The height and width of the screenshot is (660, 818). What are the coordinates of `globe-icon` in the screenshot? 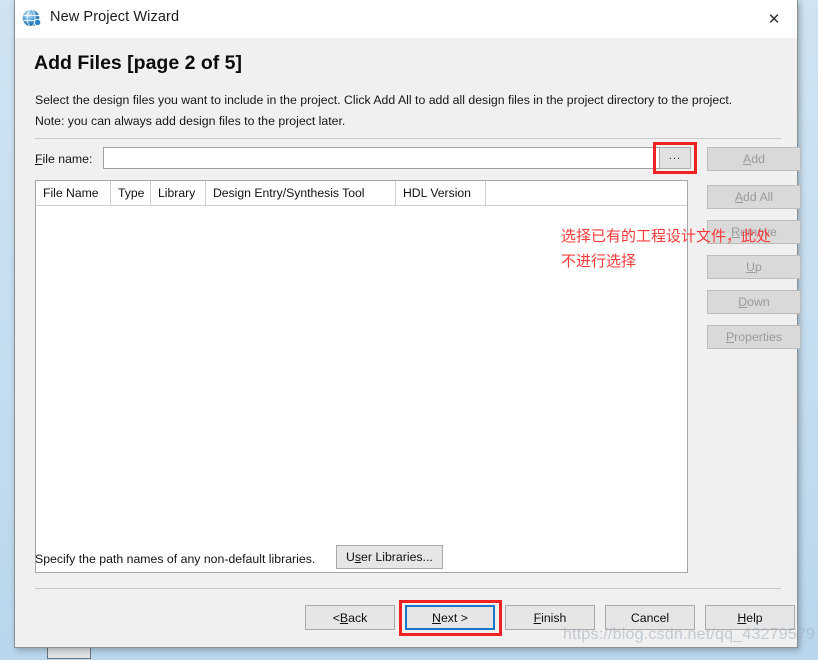 It's located at (32, 18).